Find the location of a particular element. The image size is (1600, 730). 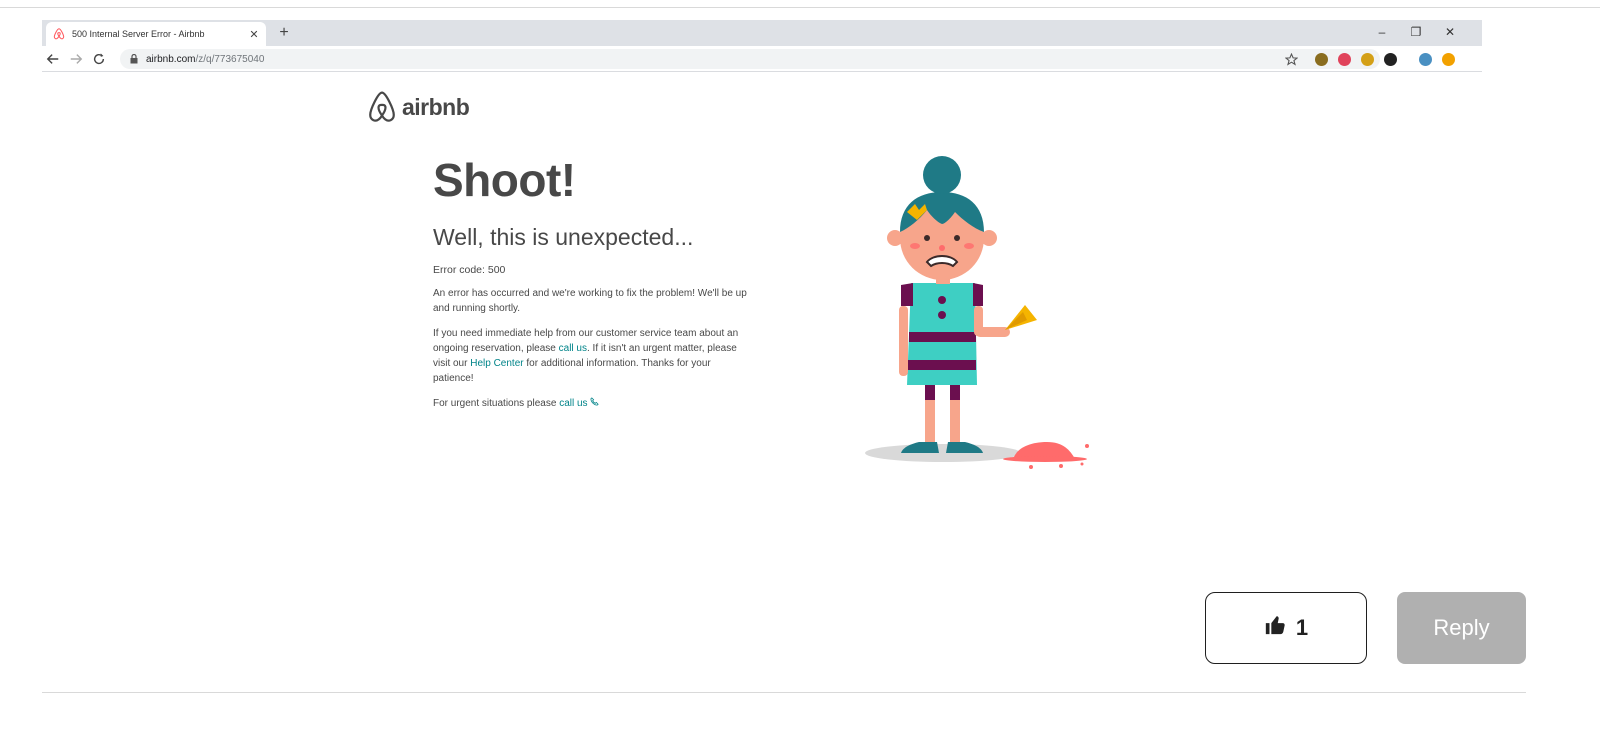

sad-girl-illustration is located at coordinates (977, 312).